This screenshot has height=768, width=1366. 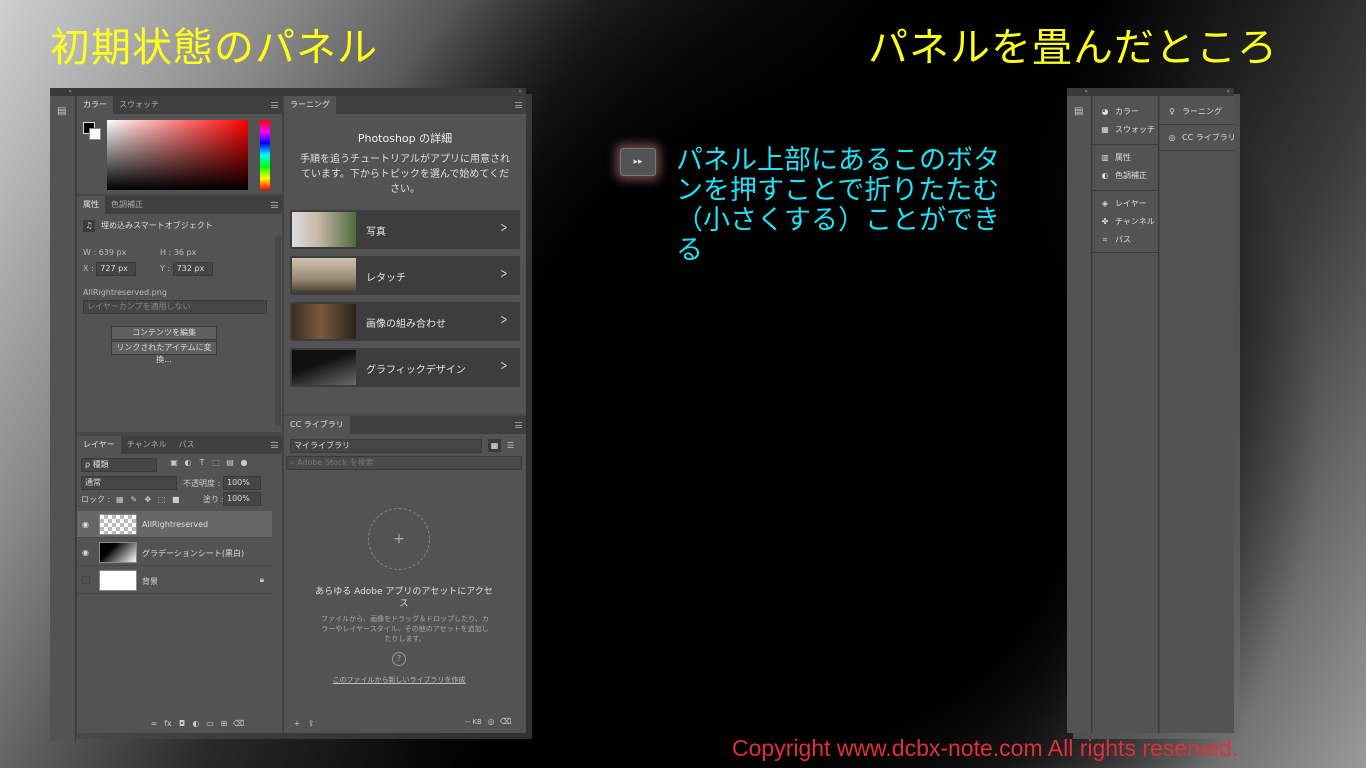 What do you see at coordinates (202, 463) in the screenshot?
I see `type-filter-icon: T` at bounding box center [202, 463].